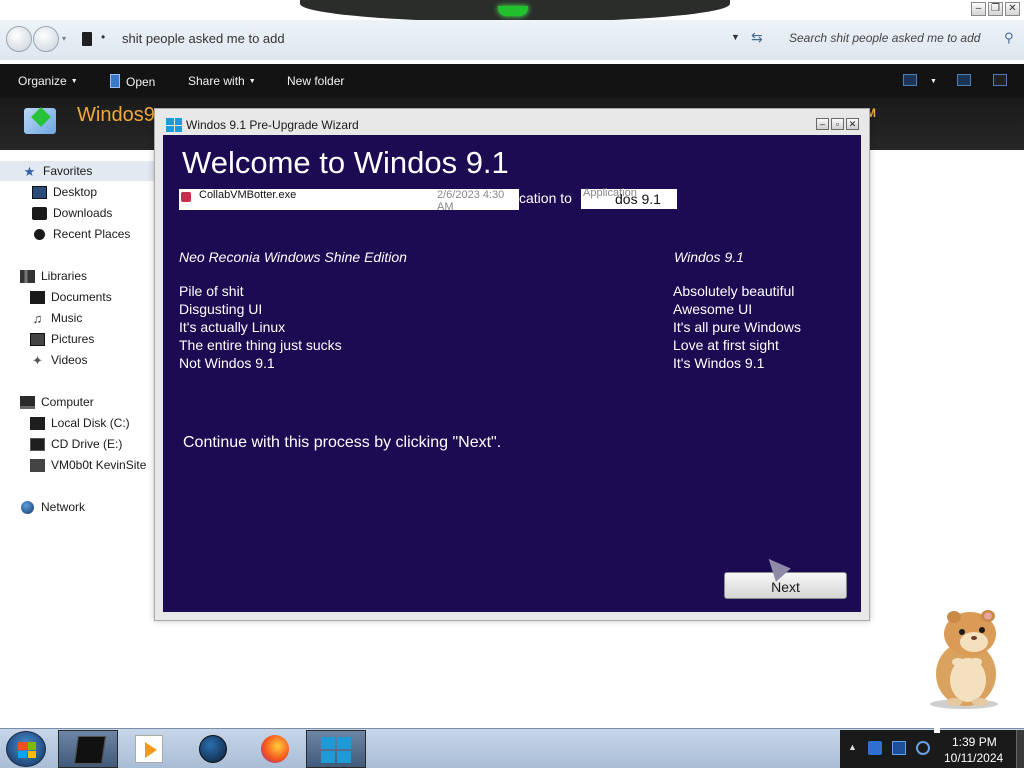  I want to click on share-with-button: Share with ▼, so click(222, 81).